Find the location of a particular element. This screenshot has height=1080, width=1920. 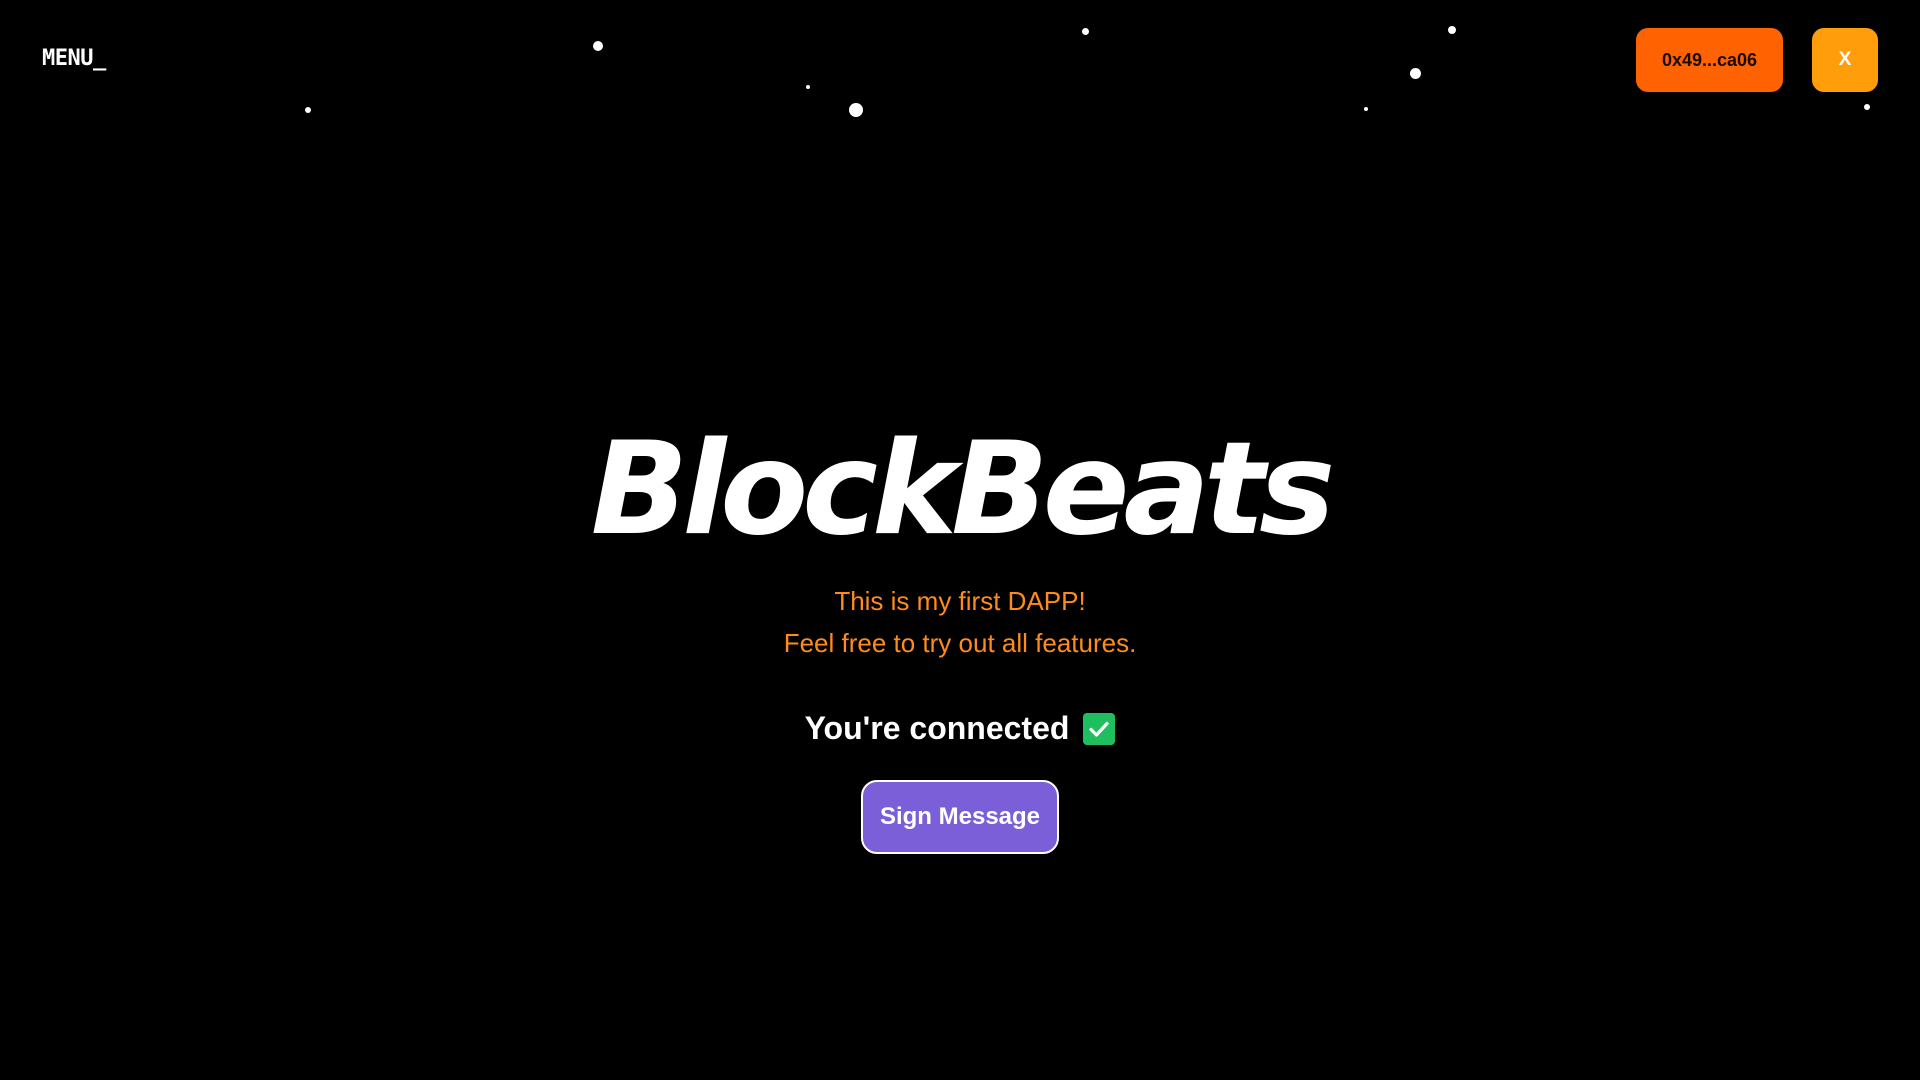

wallet-address-button: 0x49...ca06 is located at coordinates (1709, 60).